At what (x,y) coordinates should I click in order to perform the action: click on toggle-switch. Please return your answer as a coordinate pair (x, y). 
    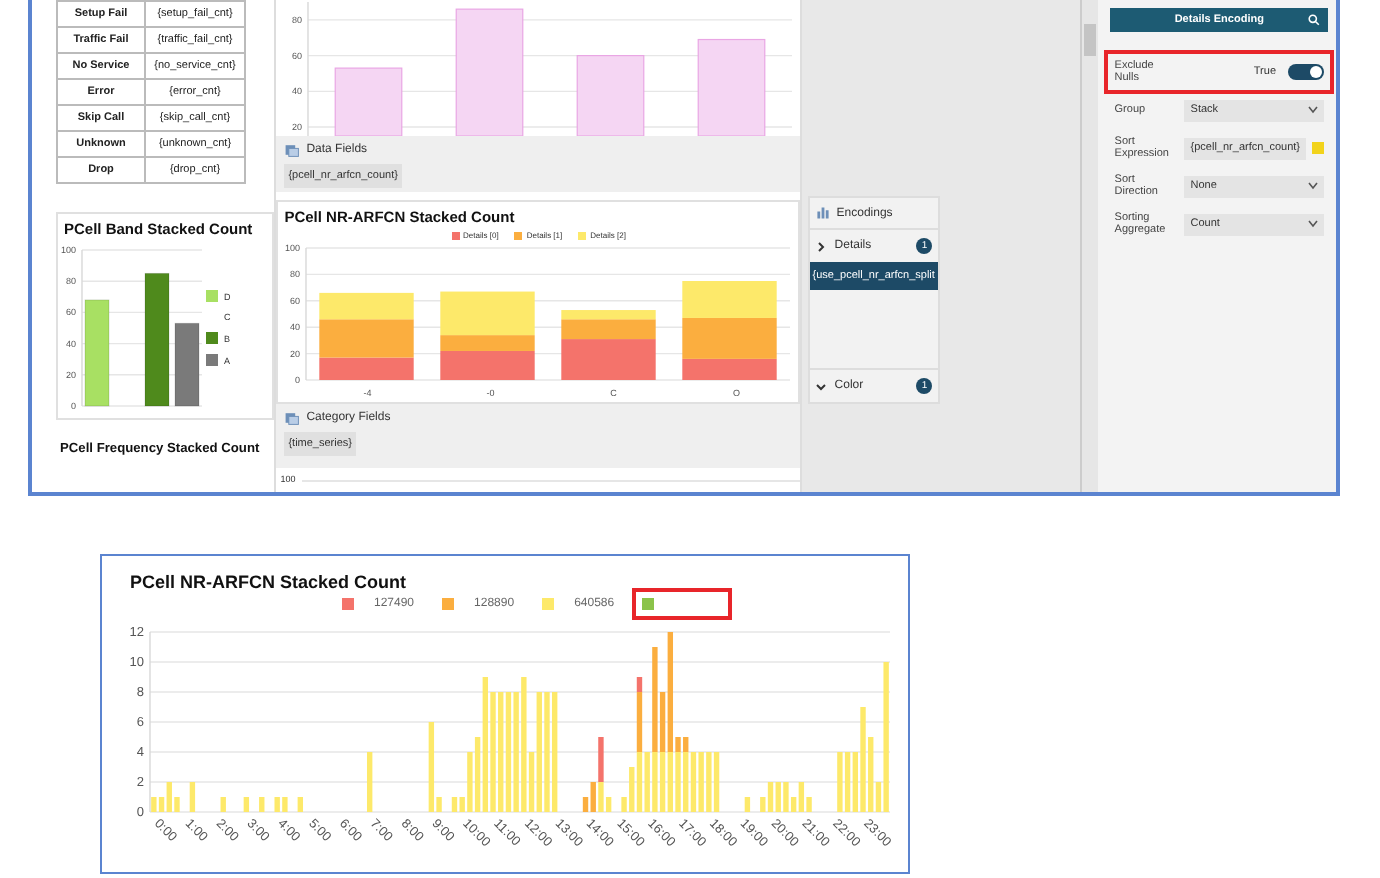
    Looking at the image, I should click on (1306, 72).